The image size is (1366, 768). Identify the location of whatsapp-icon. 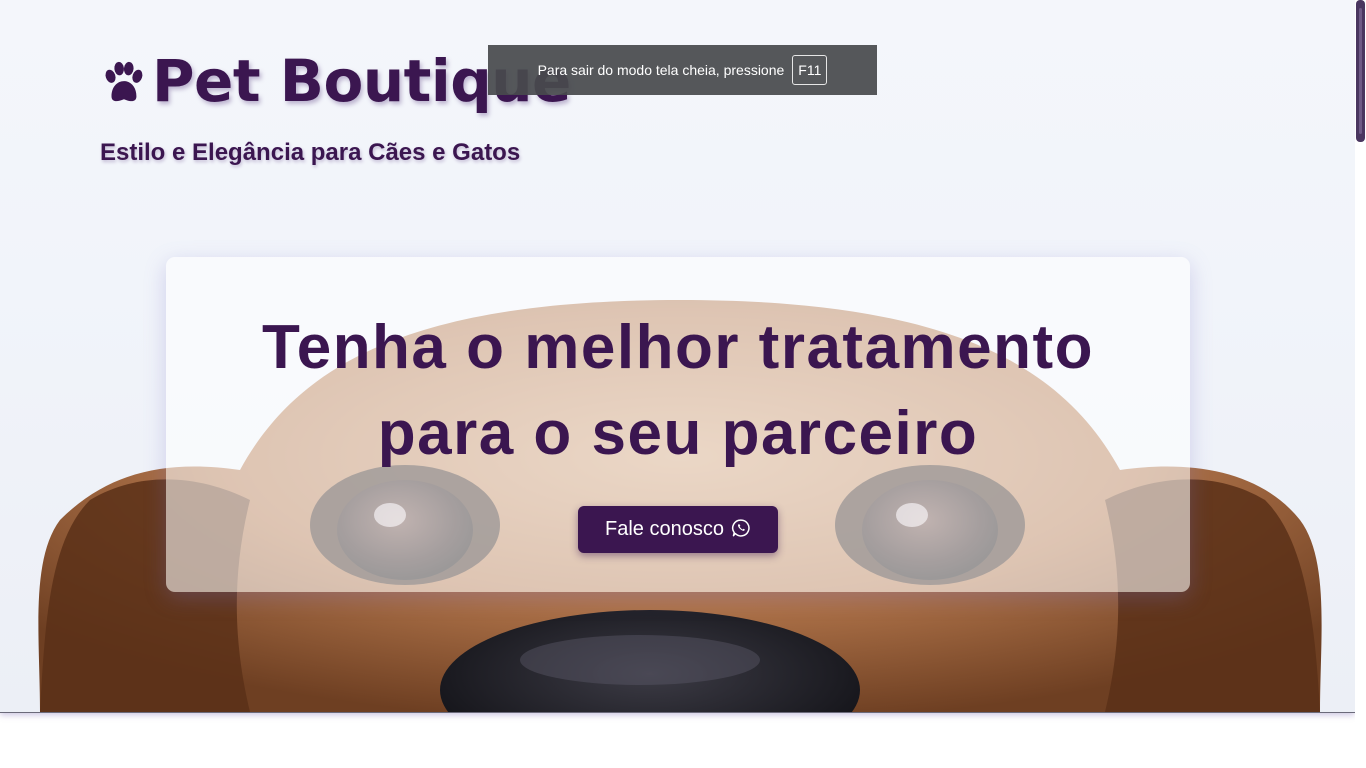
(740, 527).